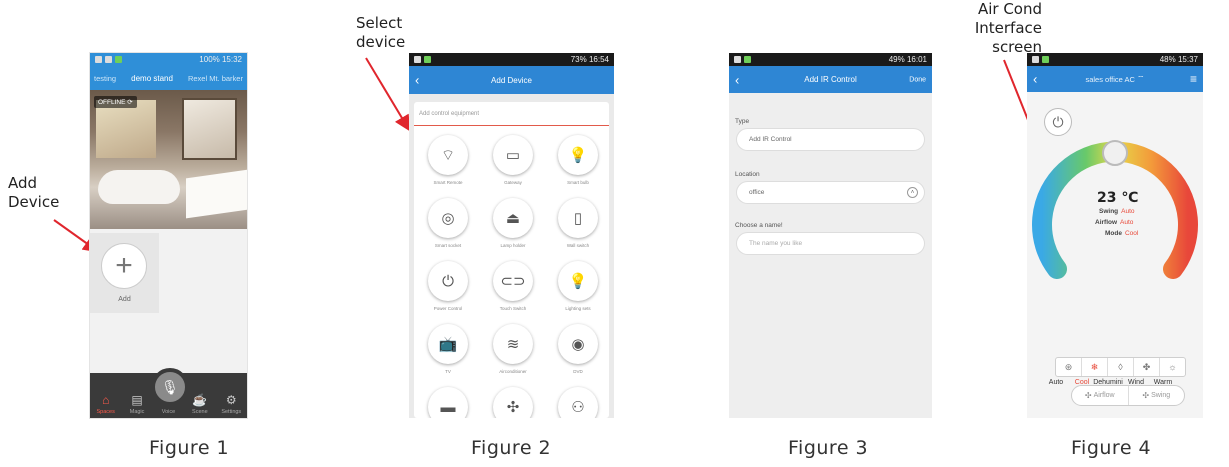  What do you see at coordinates (1115, 59) in the screenshot?
I see `status-bar: 48% 15:37` at bounding box center [1115, 59].